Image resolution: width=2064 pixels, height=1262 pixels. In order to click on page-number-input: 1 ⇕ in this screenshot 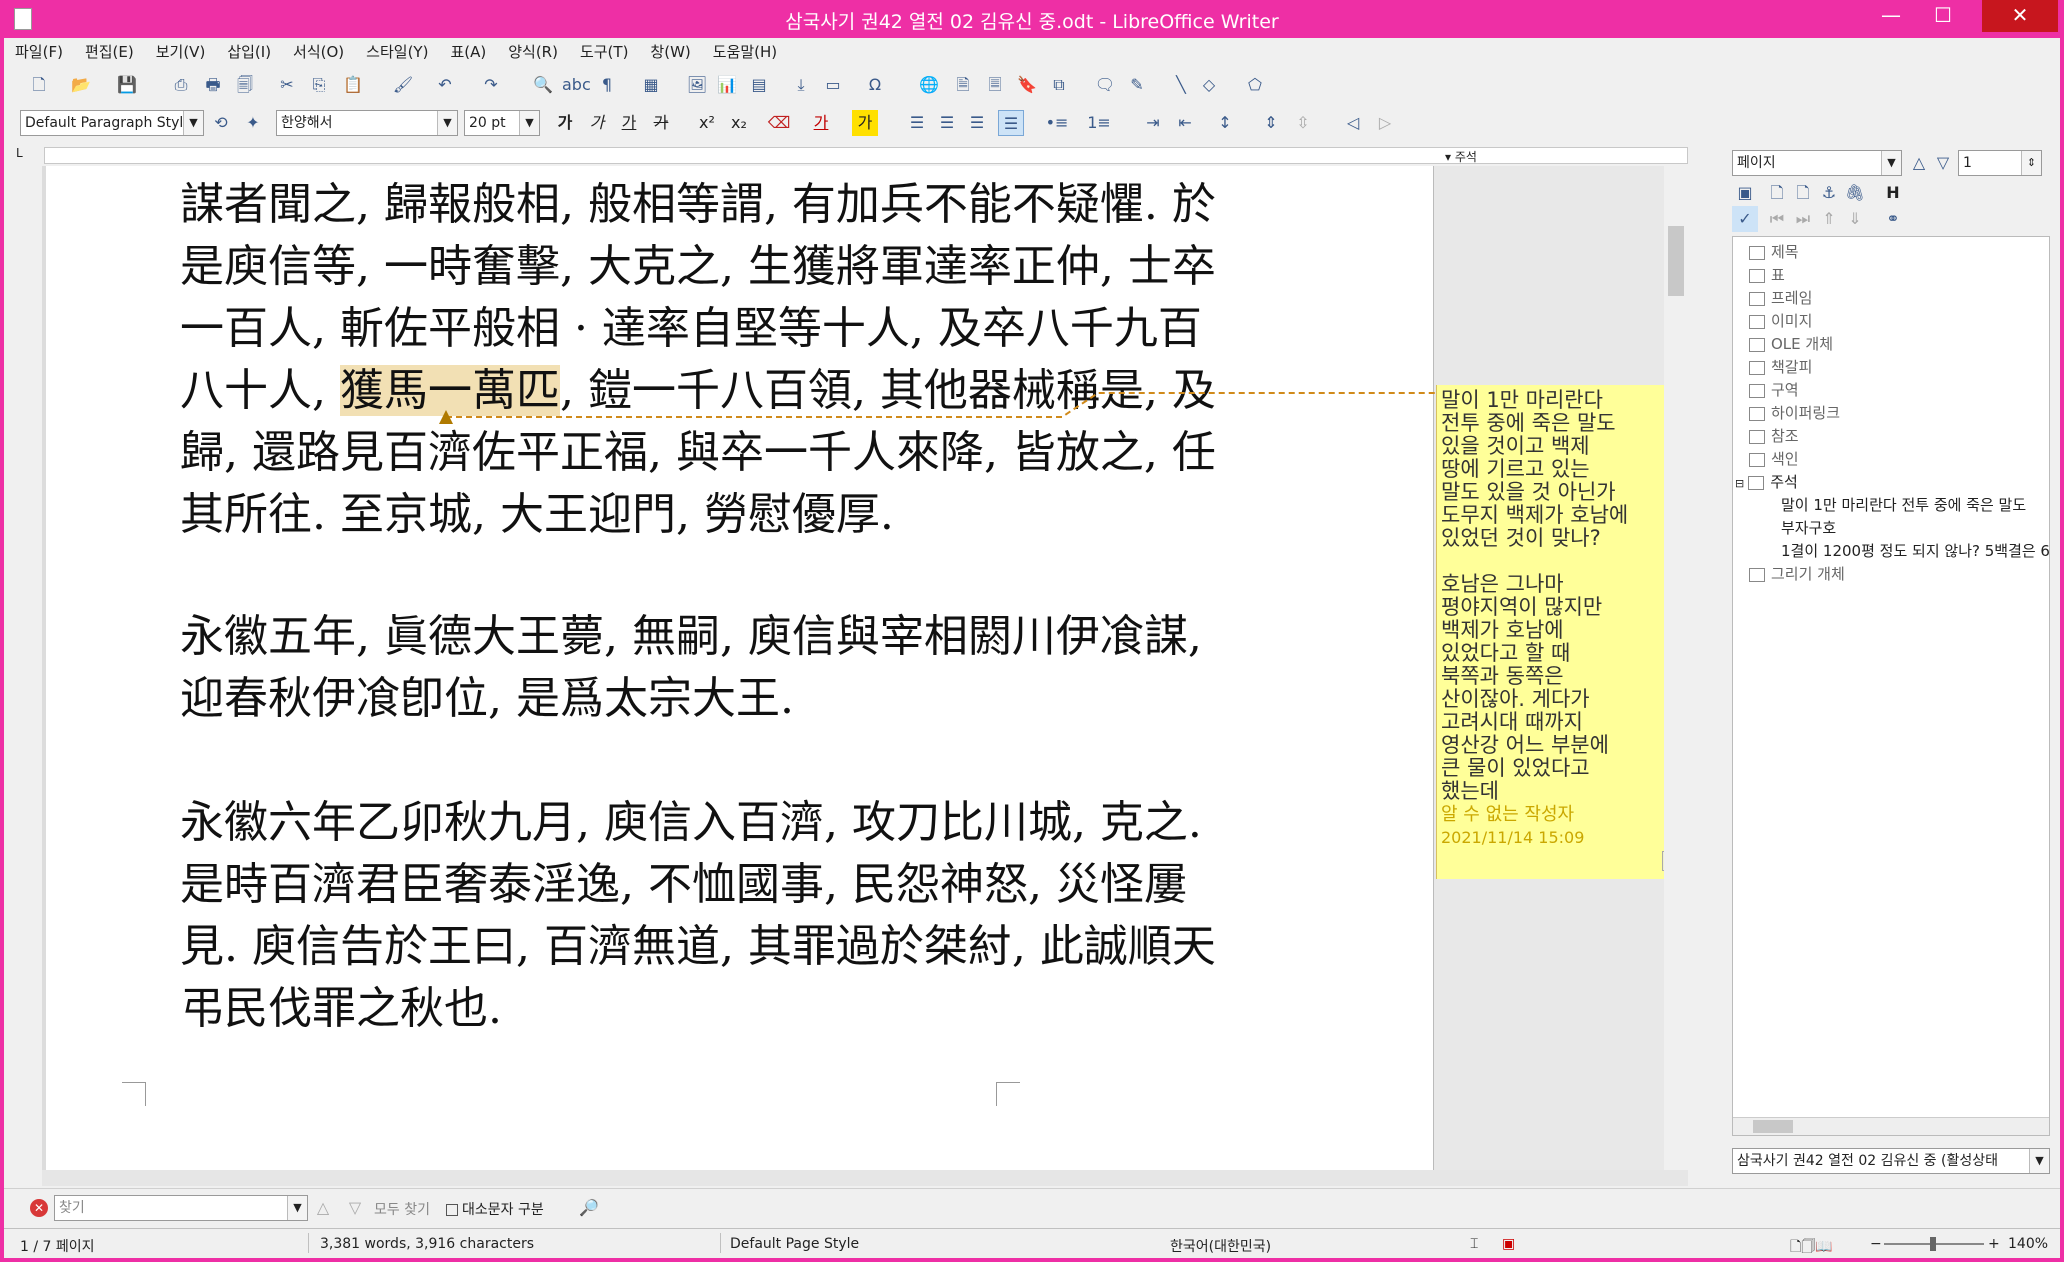, I will do `click(2000, 163)`.